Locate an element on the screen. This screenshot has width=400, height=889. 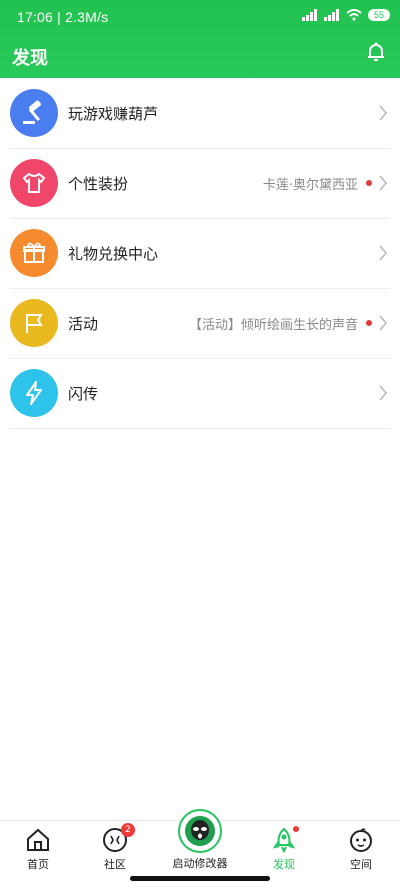
nav-community: 2 社区 is located at coordinates (115, 847).